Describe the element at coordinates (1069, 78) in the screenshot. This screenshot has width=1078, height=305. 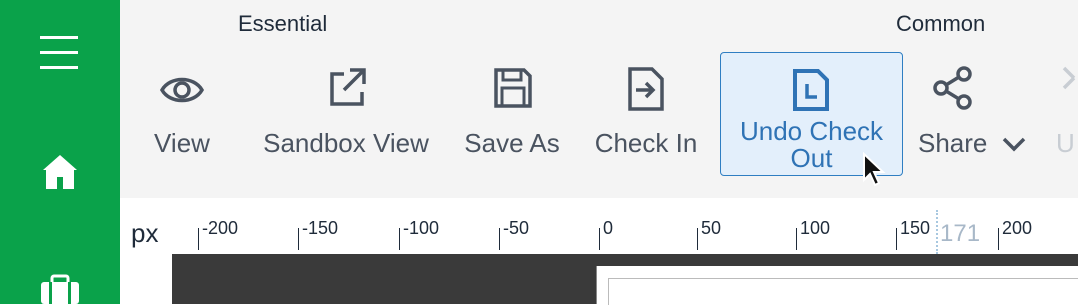
I see `partial-icon` at that location.